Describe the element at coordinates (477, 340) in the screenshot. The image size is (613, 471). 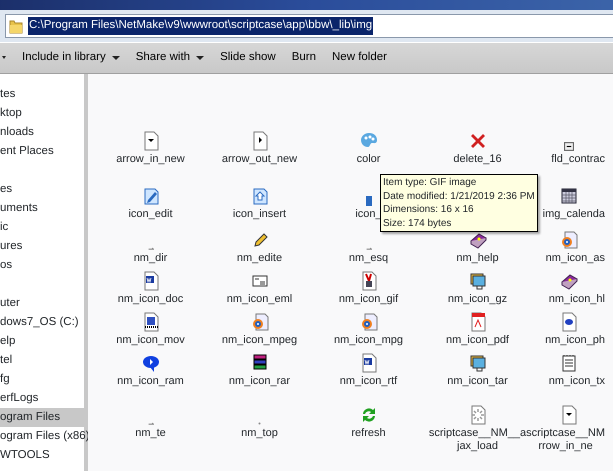
I see `file-label: nm_icon_pdf` at that location.